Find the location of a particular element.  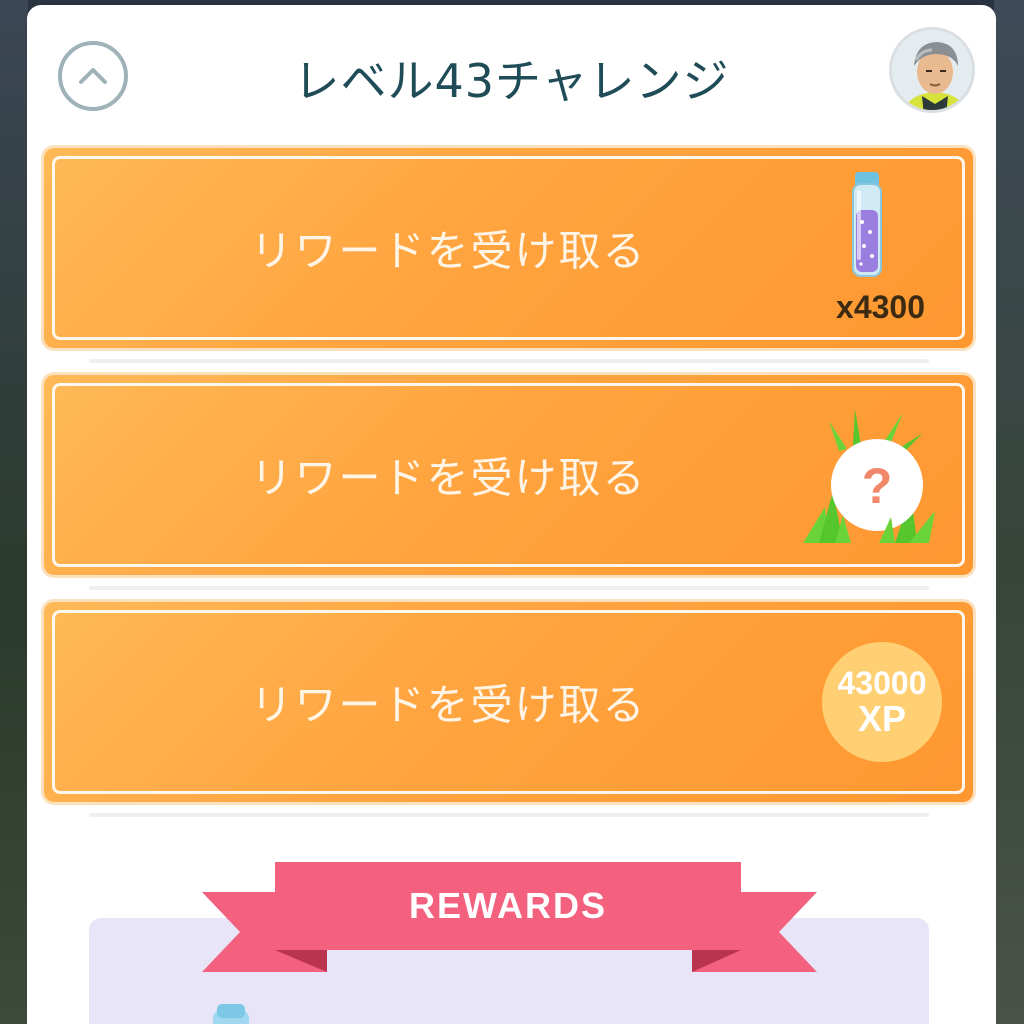

panel-header: レベル43チャレンジ is located at coordinates (511, 75).